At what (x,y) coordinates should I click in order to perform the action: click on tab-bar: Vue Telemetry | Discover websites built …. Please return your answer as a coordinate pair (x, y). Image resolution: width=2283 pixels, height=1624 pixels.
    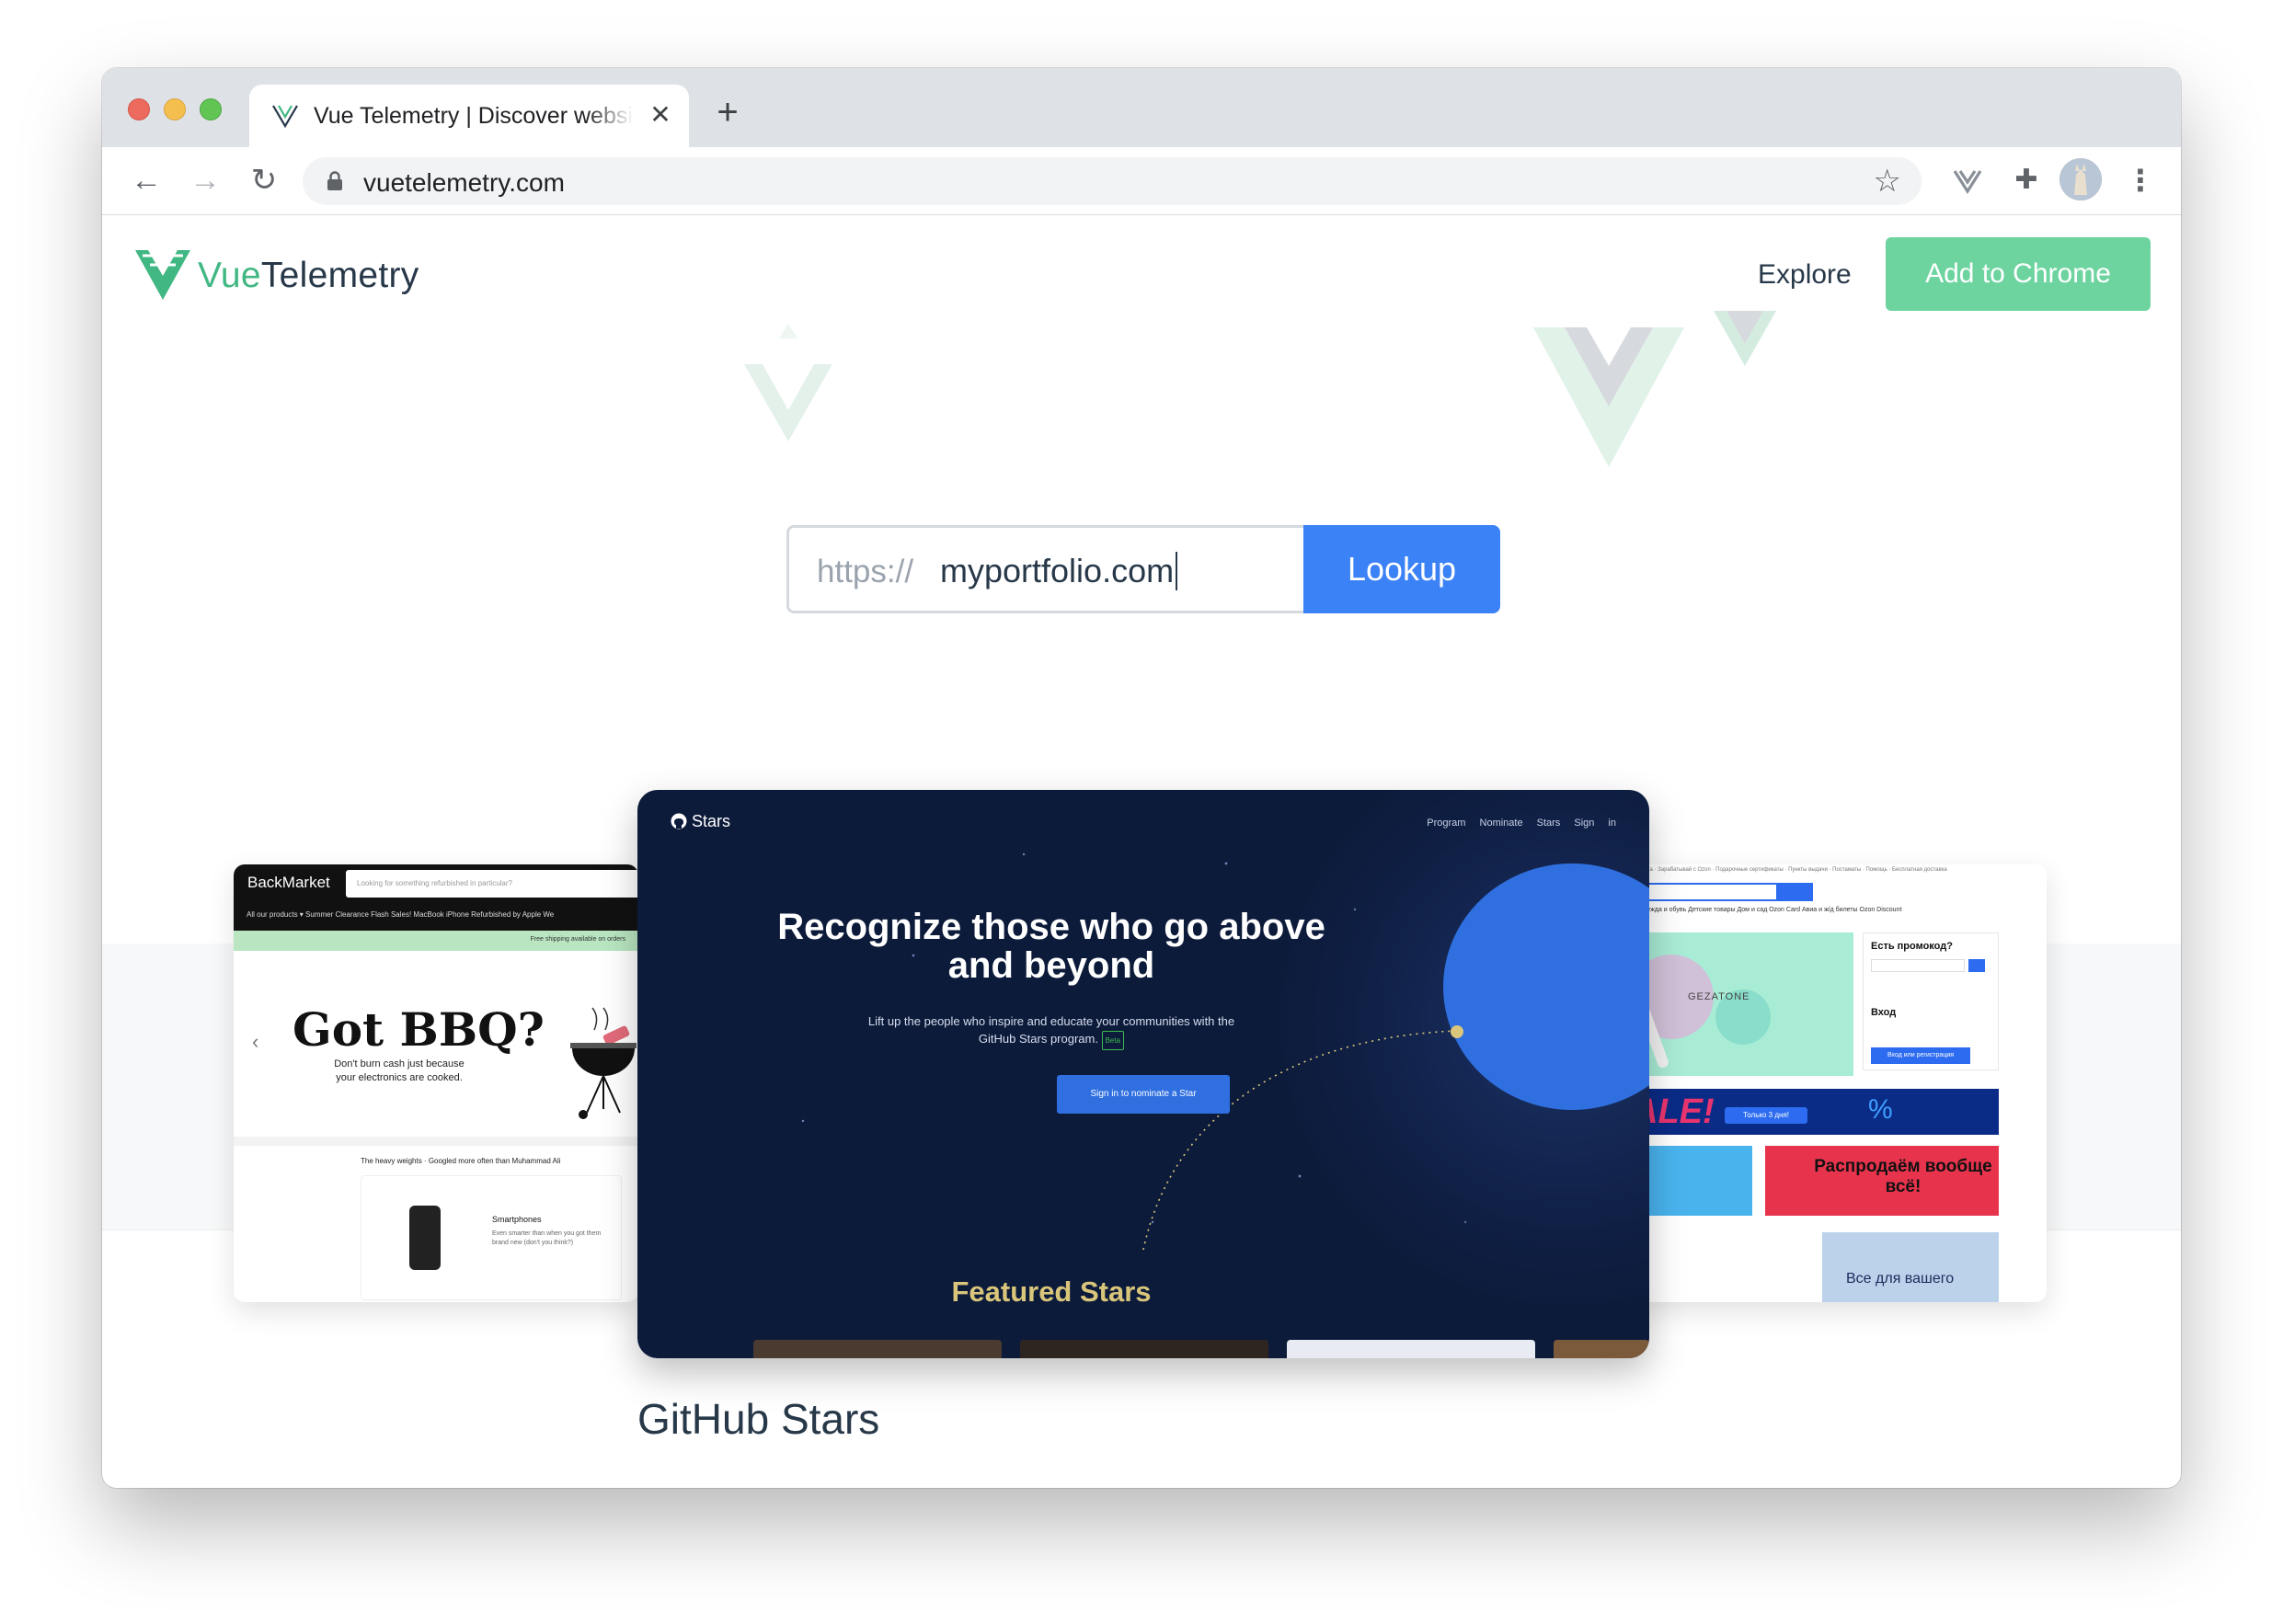
    Looking at the image, I should click on (1141, 108).